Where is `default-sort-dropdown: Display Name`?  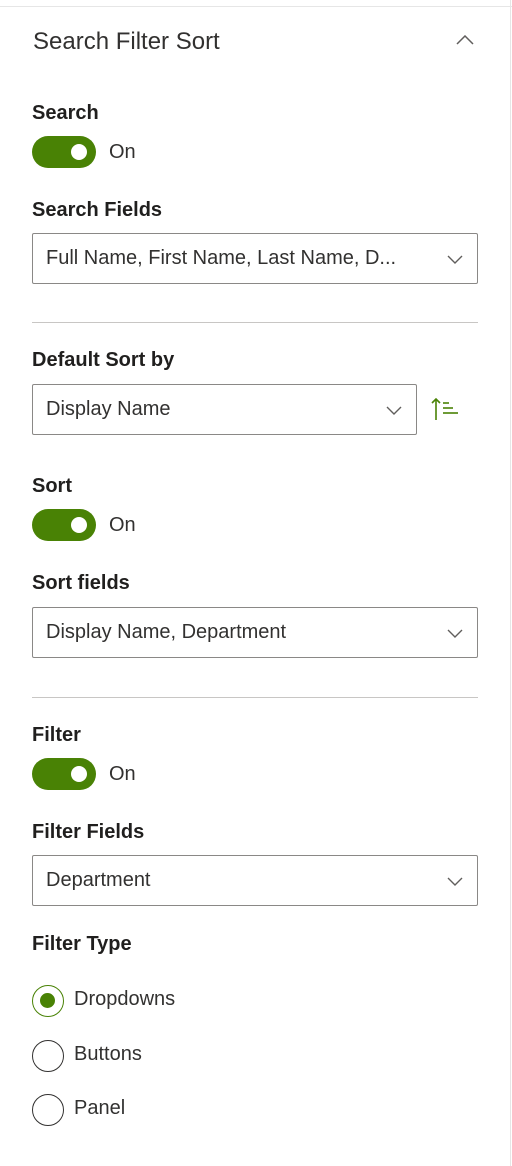 default-sort-dropdown: Display Name is located at coordinates (224, 409).